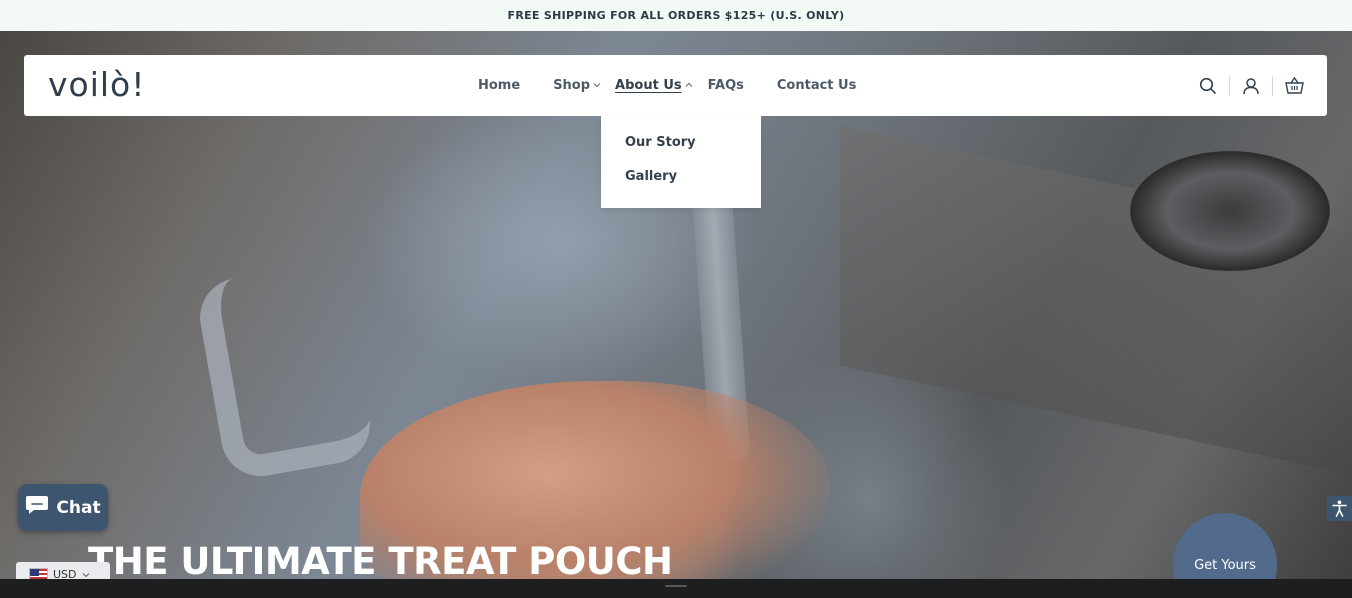 Image resolution: width=1352 pixels, height=598 pixels. I want to click on drag-handle, so click(676, 586).